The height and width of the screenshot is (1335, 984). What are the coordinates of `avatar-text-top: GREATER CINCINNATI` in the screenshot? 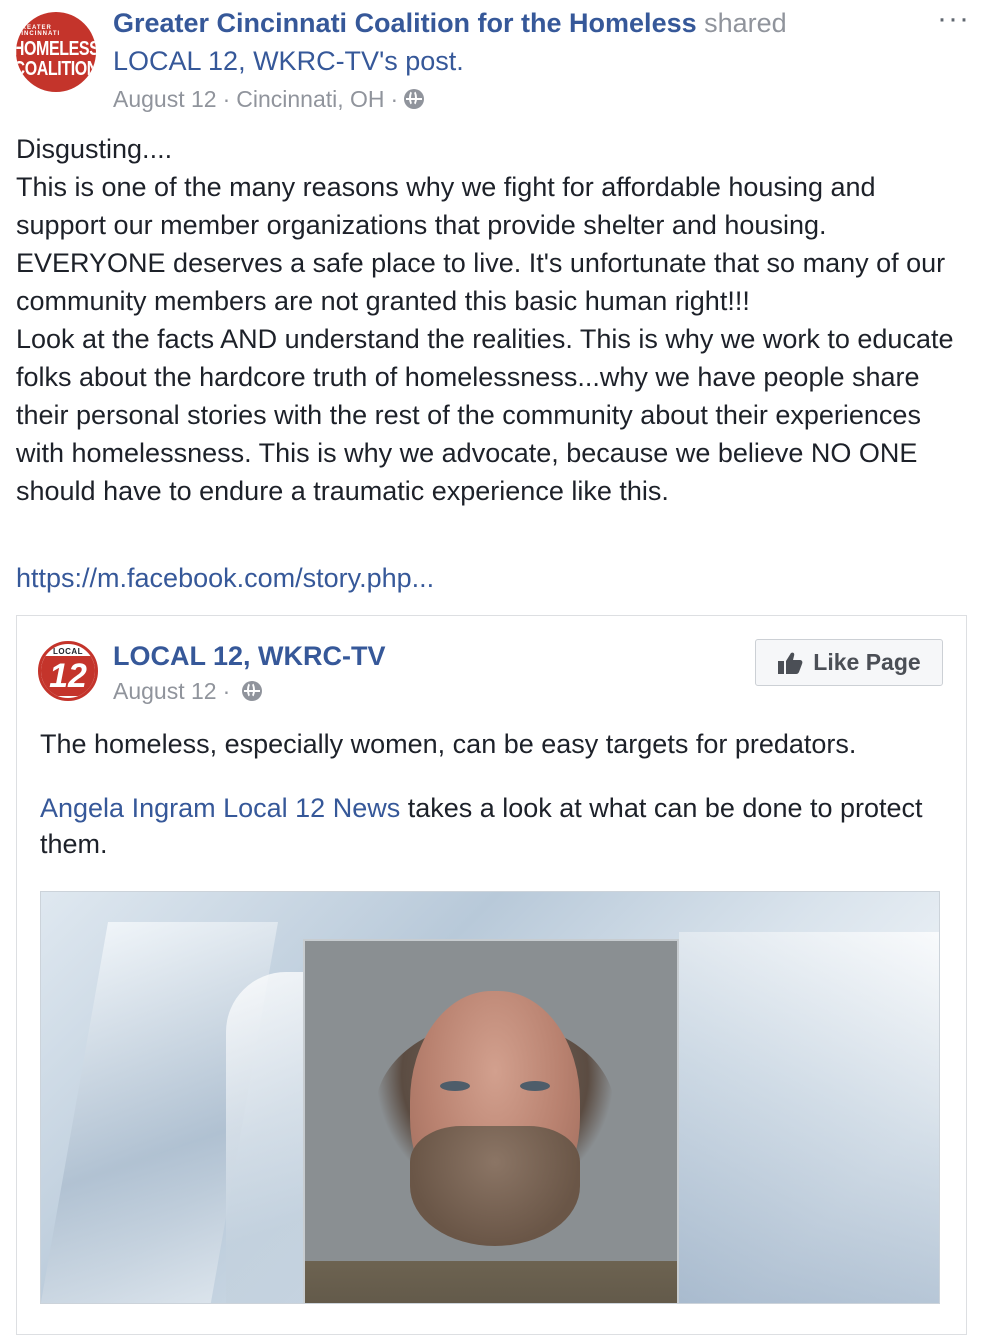 It's located at (38, 31).